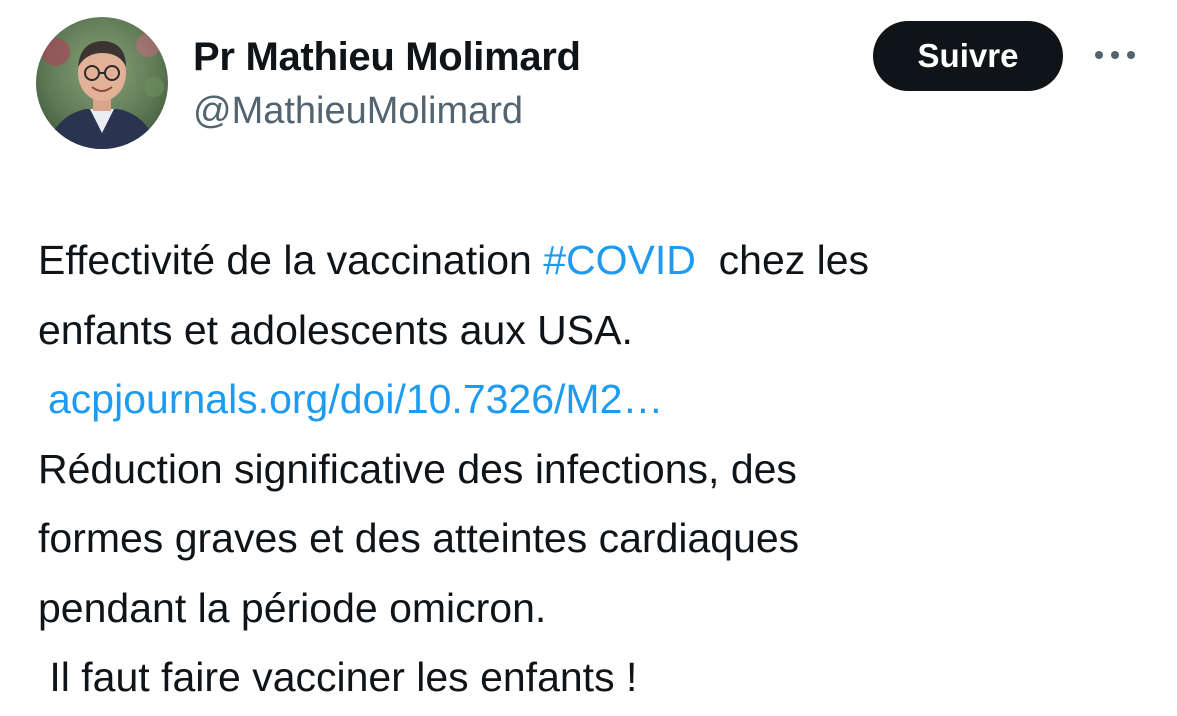 This screenshot has width=1177, height=716. Describe the element at coordinates (335, 329) in the screenshot. I see `tweet-line-2: enfants et adolescents aux USA.` at that location.